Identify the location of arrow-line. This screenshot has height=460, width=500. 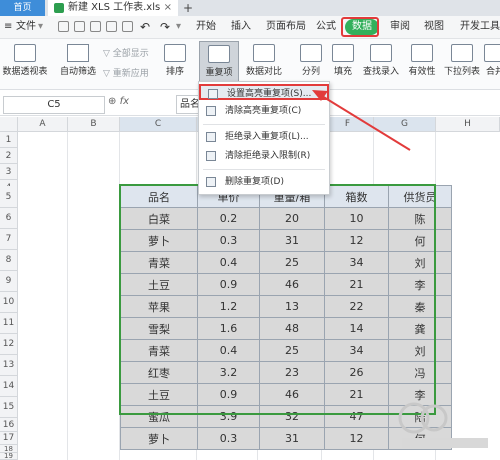
(366, 123).